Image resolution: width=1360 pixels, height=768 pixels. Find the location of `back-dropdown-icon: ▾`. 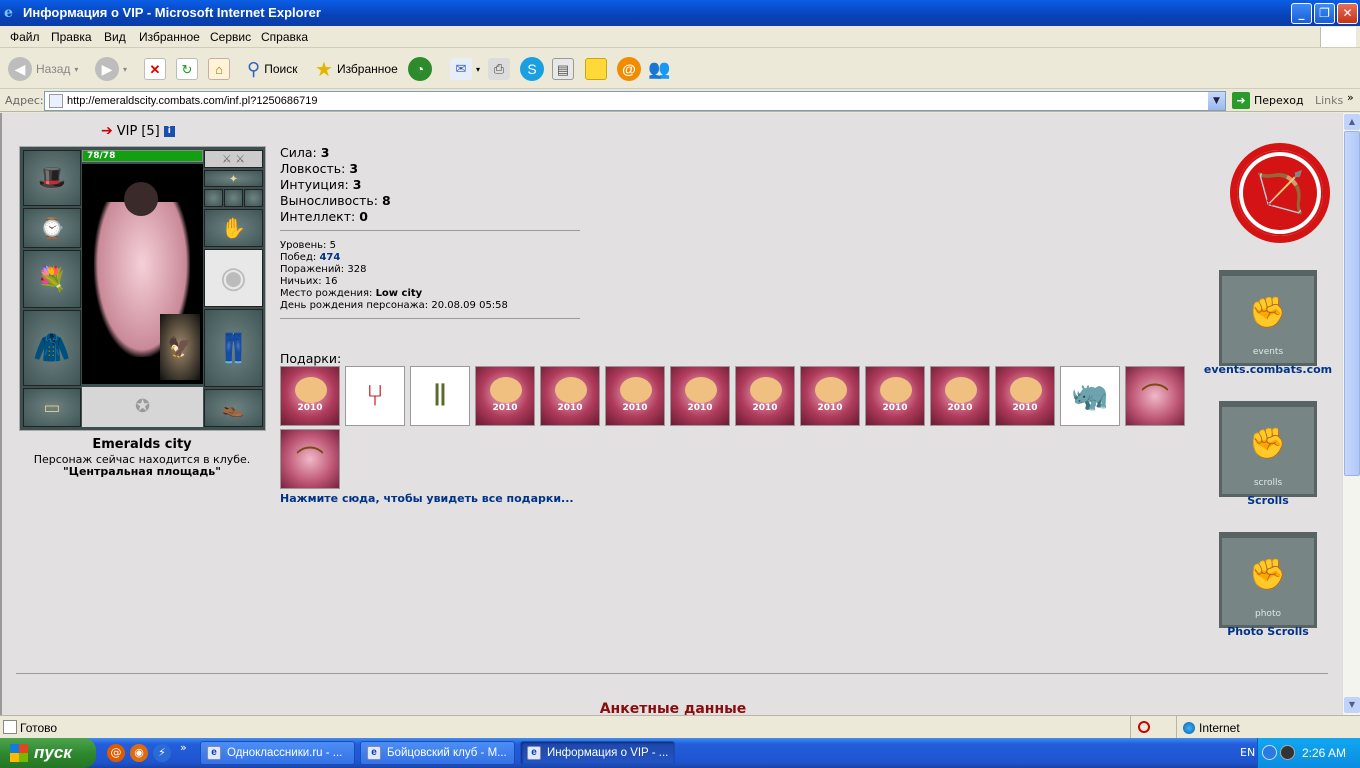

back-dropdown-icon: ▾ is located at coordinates (76, 69).